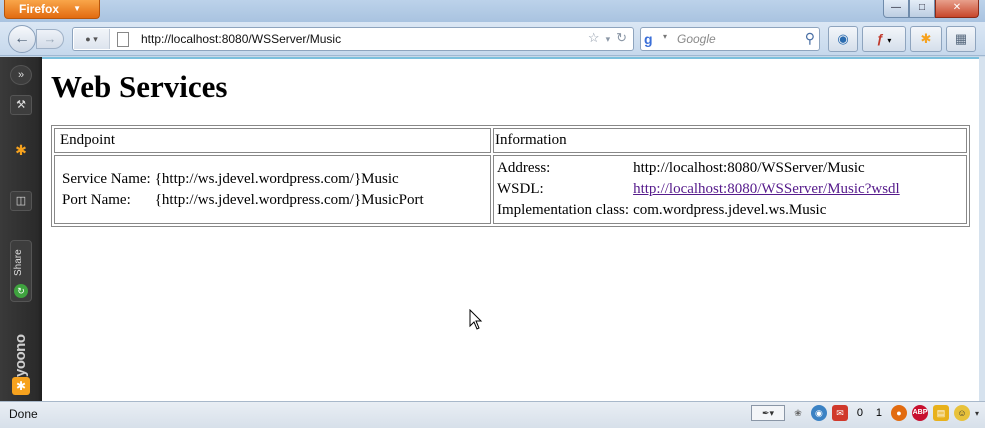 The width and height of the screenshot is (985, 428). Describe the element at coordinates (839, 413) in the screenshot. I see `mail-icon: ✉` at that location.